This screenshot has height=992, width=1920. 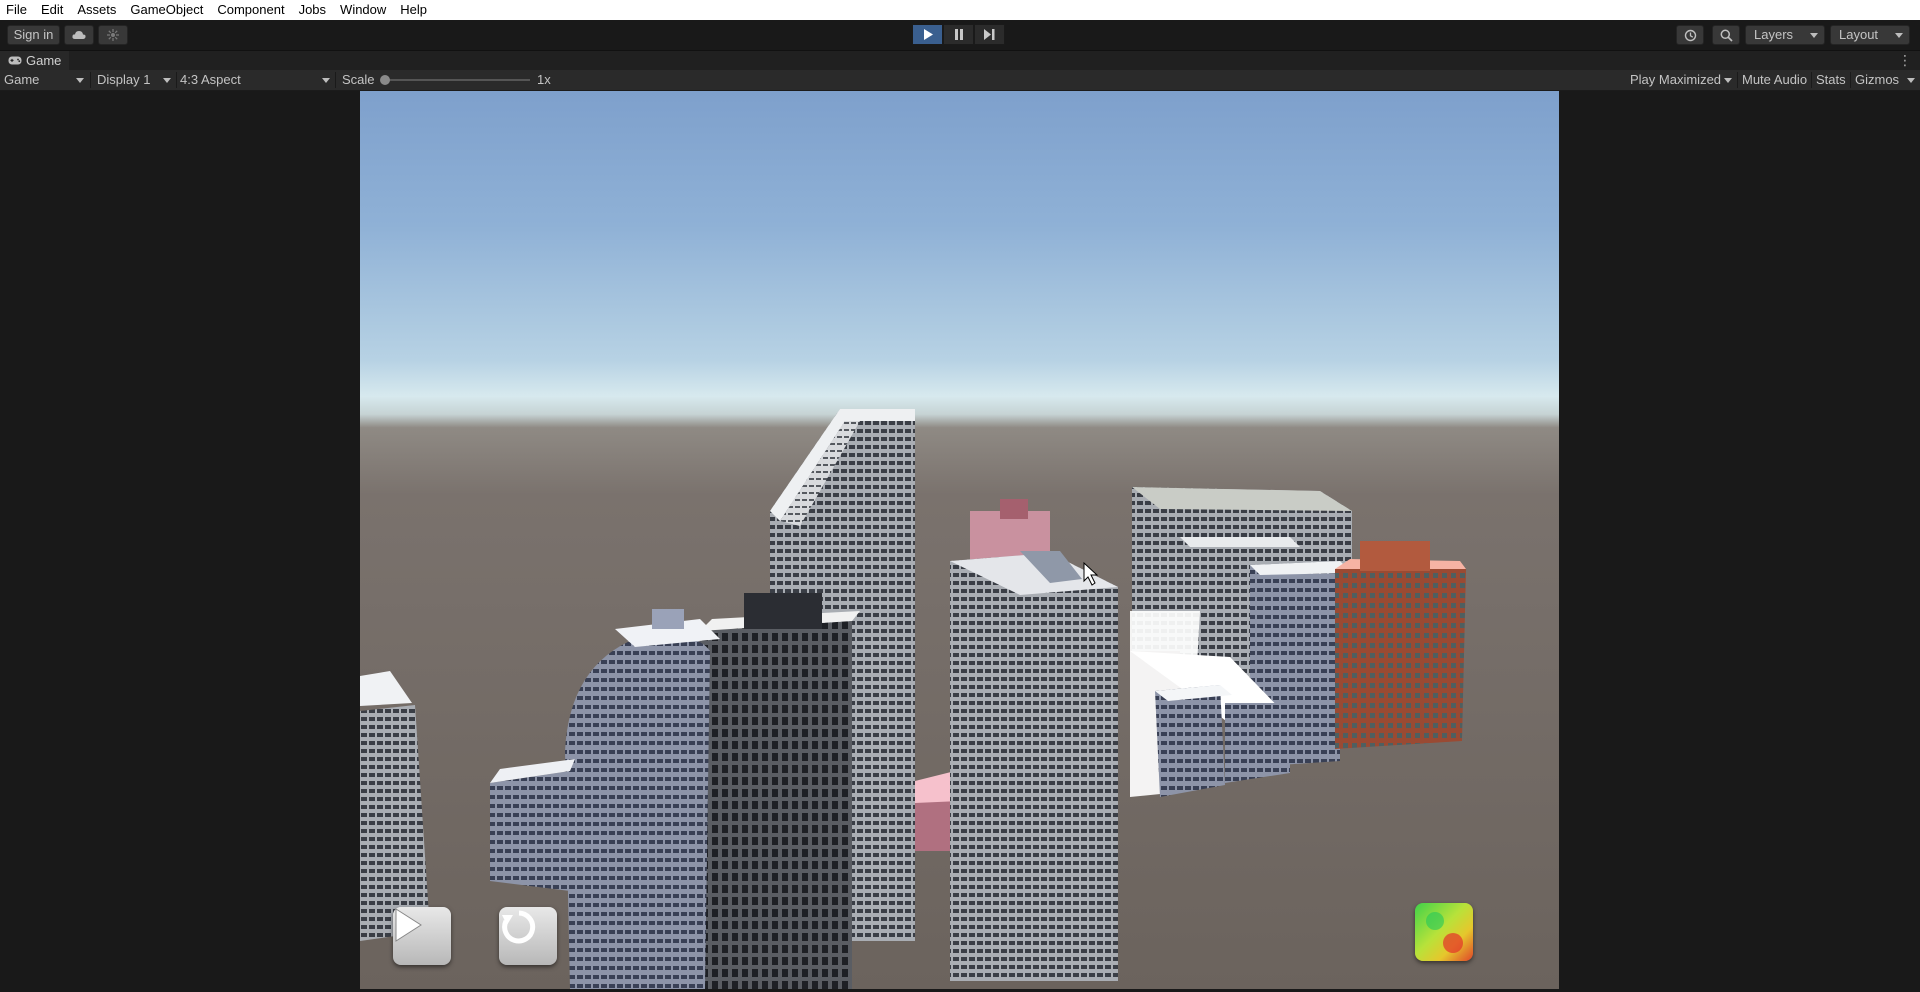 What do you see at coordinates (17, 10) in the screenshot?
I see `menu-file: File` at bounding box center [17, 10].